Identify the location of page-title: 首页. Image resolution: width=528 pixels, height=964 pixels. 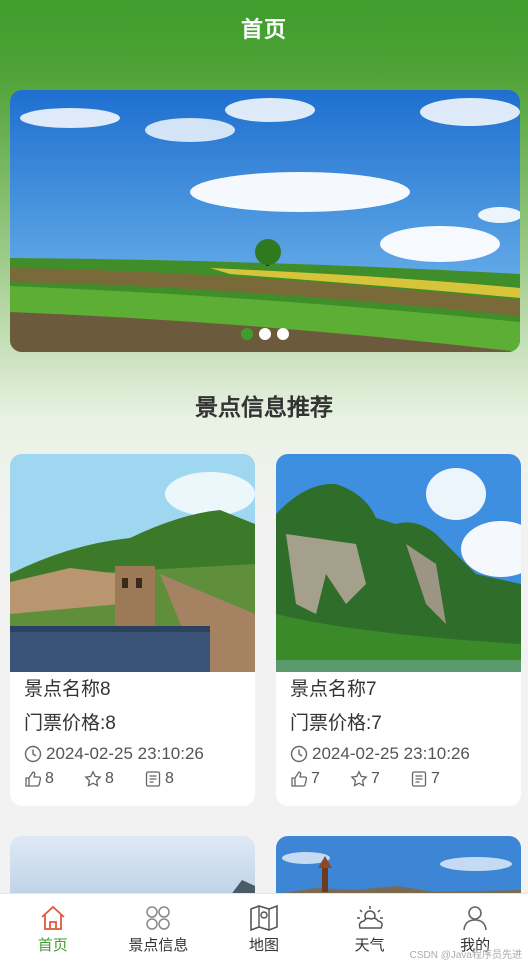
(263, 29).